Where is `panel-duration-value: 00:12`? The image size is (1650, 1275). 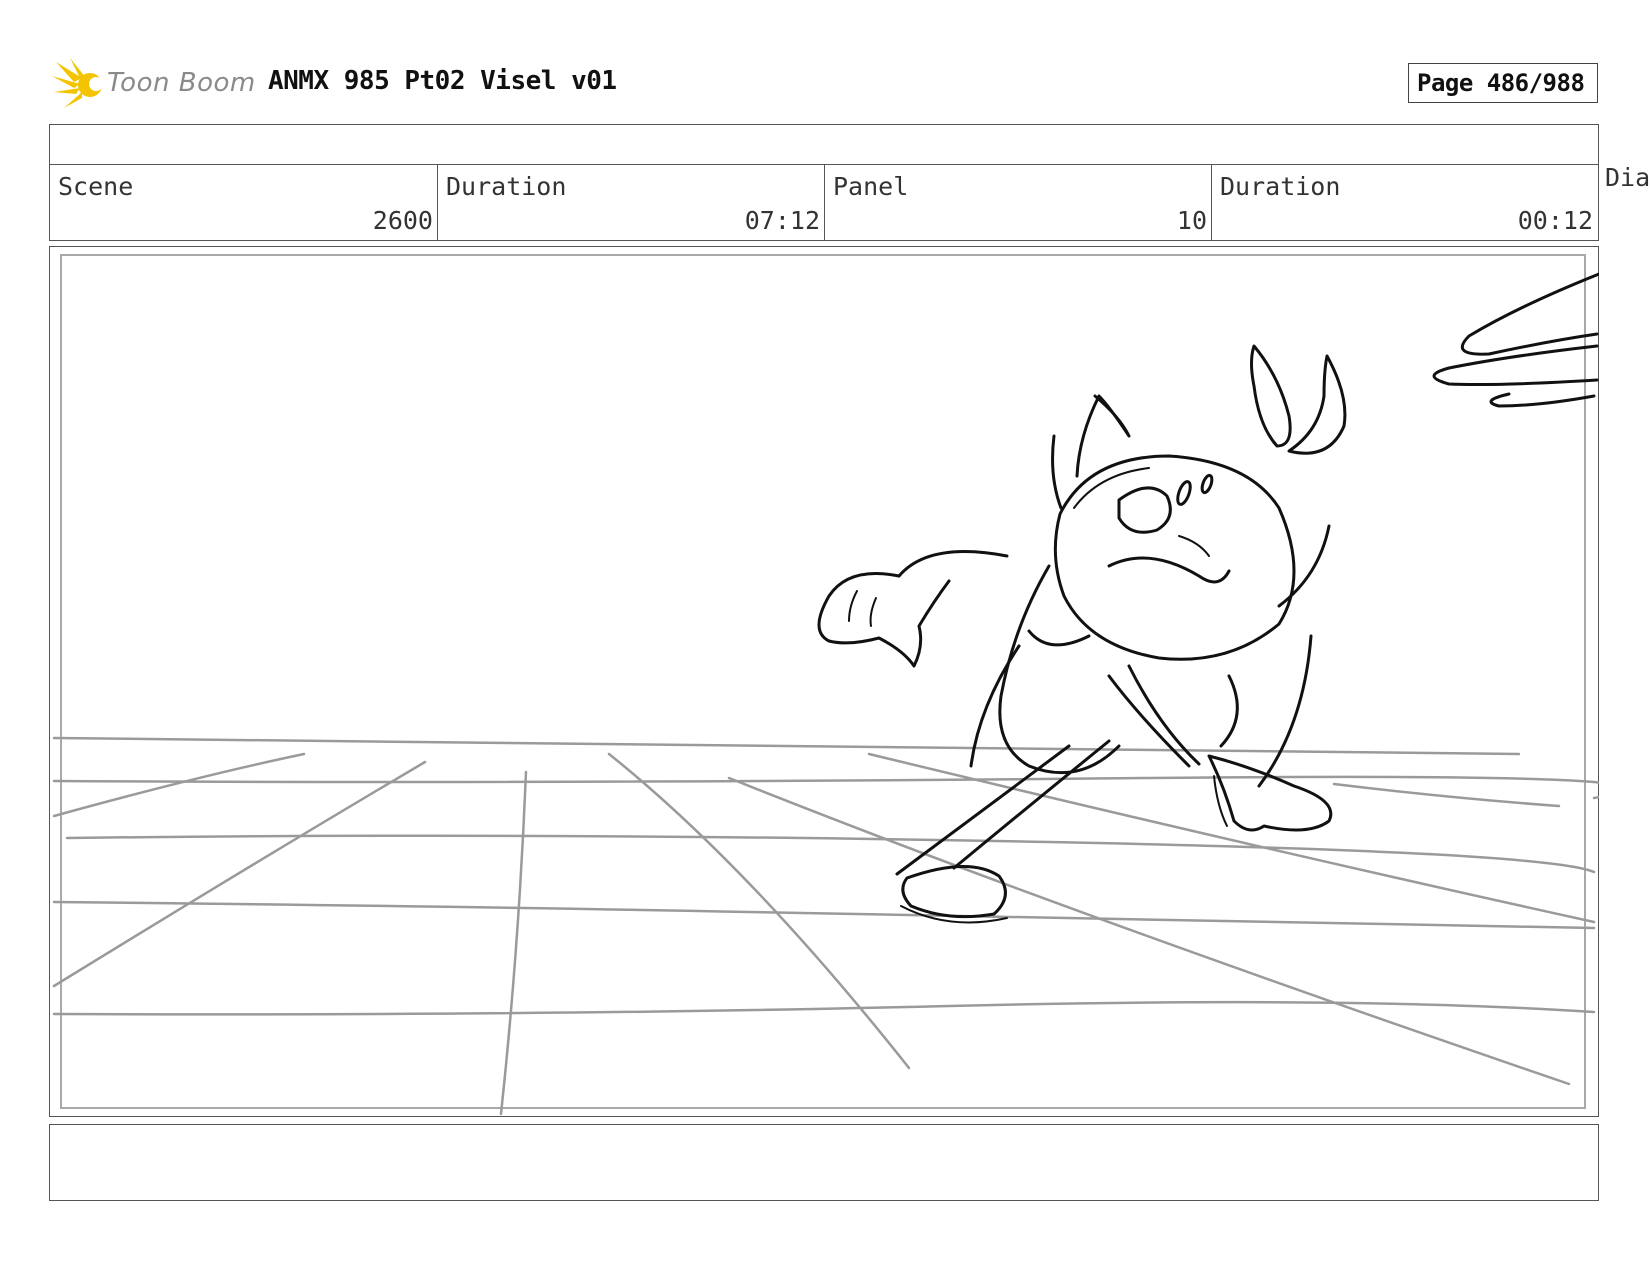 panel-duration-value: 00:12 is located at coordinates (1555, 220).